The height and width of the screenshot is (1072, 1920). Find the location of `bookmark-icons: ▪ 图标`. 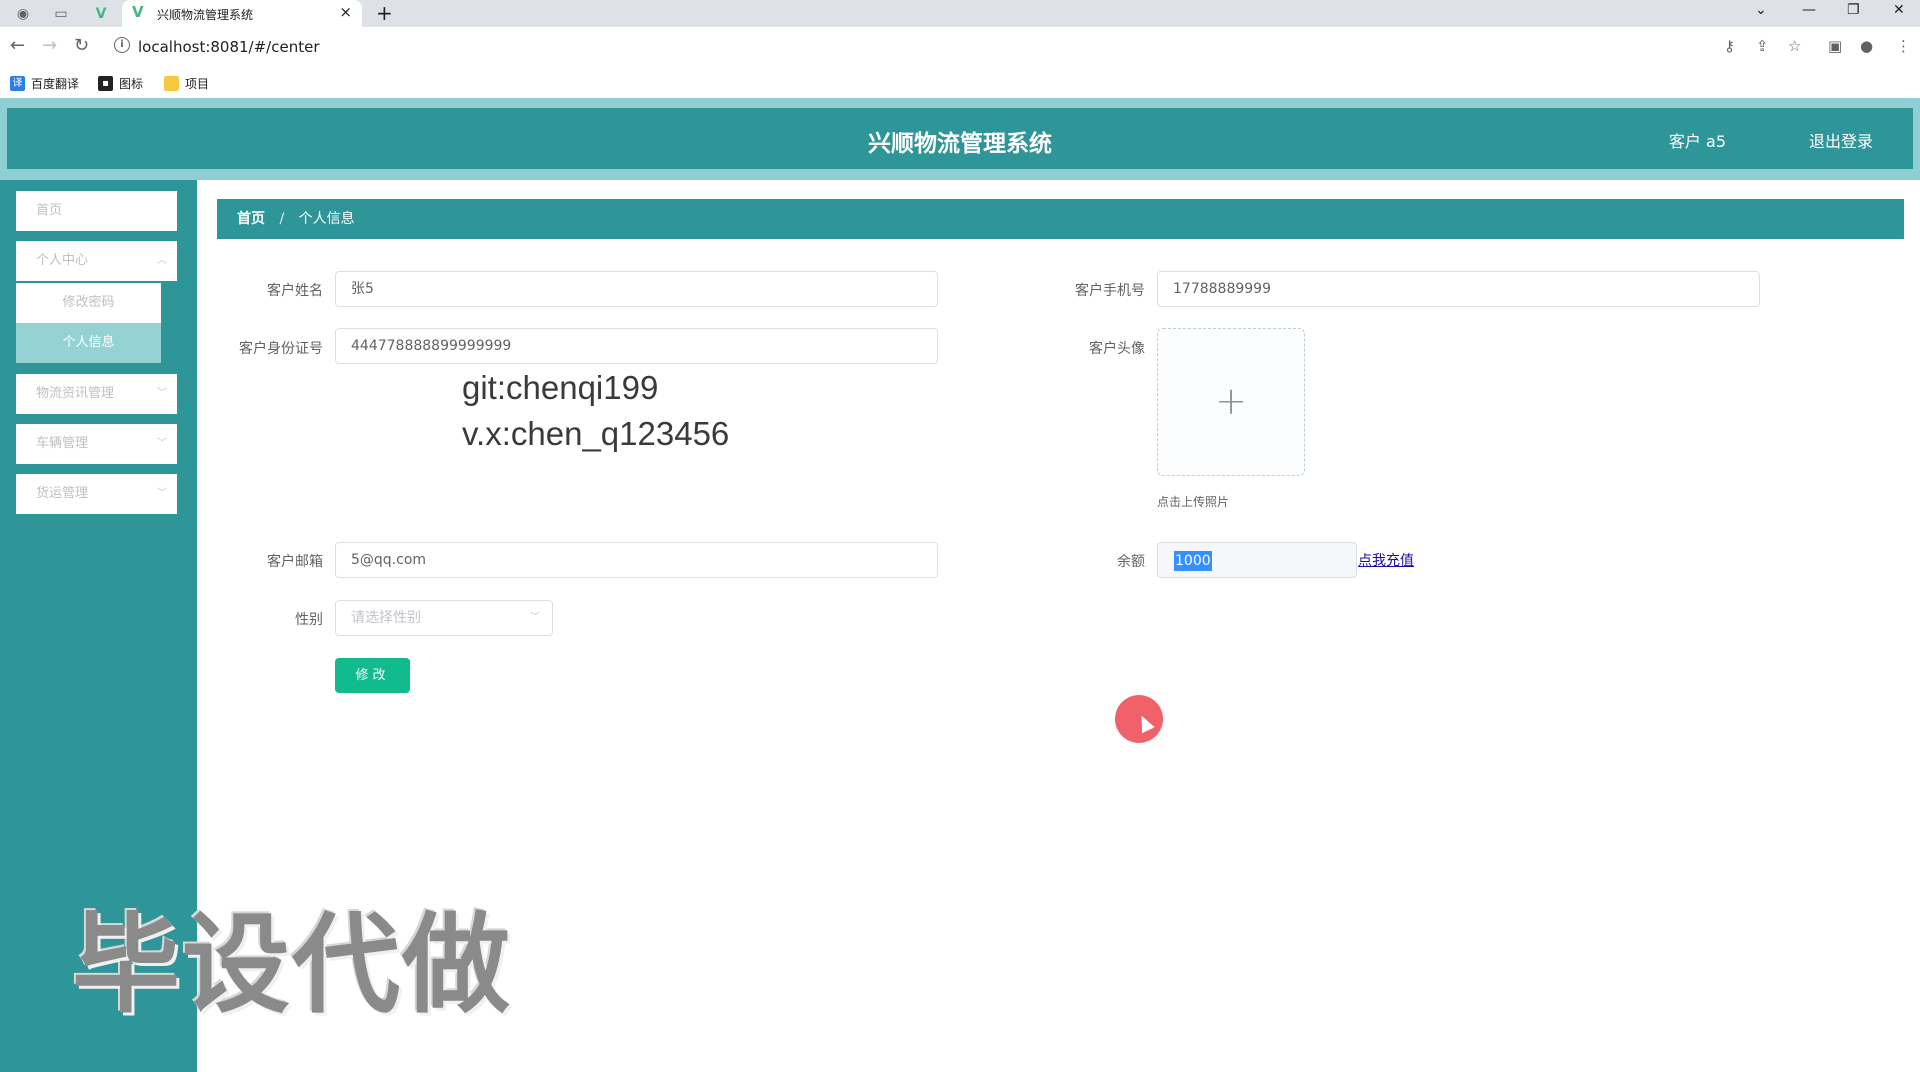

bookmark-icons: ▪ 图标 is located at coordinates (120, 83).